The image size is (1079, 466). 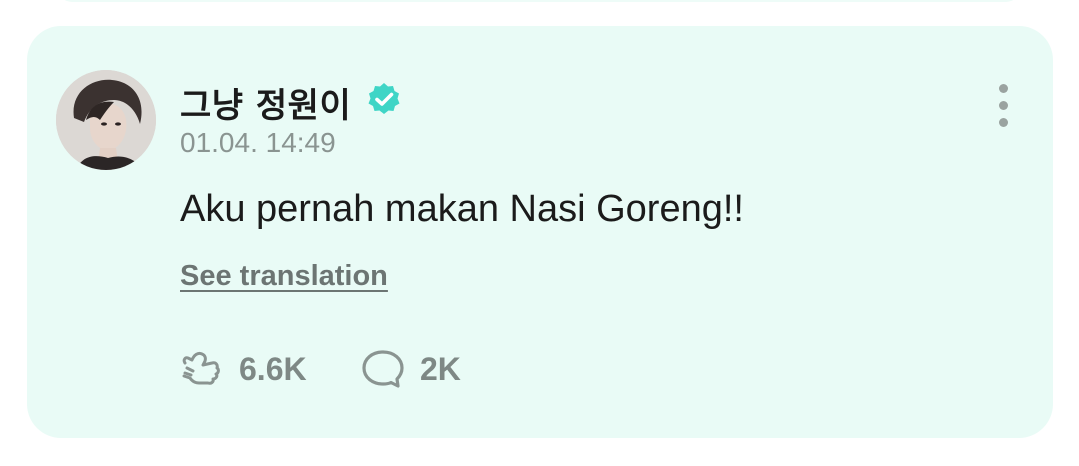 What do you see at coordinates (440, 368) in the screenshot?
I see `comment-count: 2K` at bounding box center [440, 368].